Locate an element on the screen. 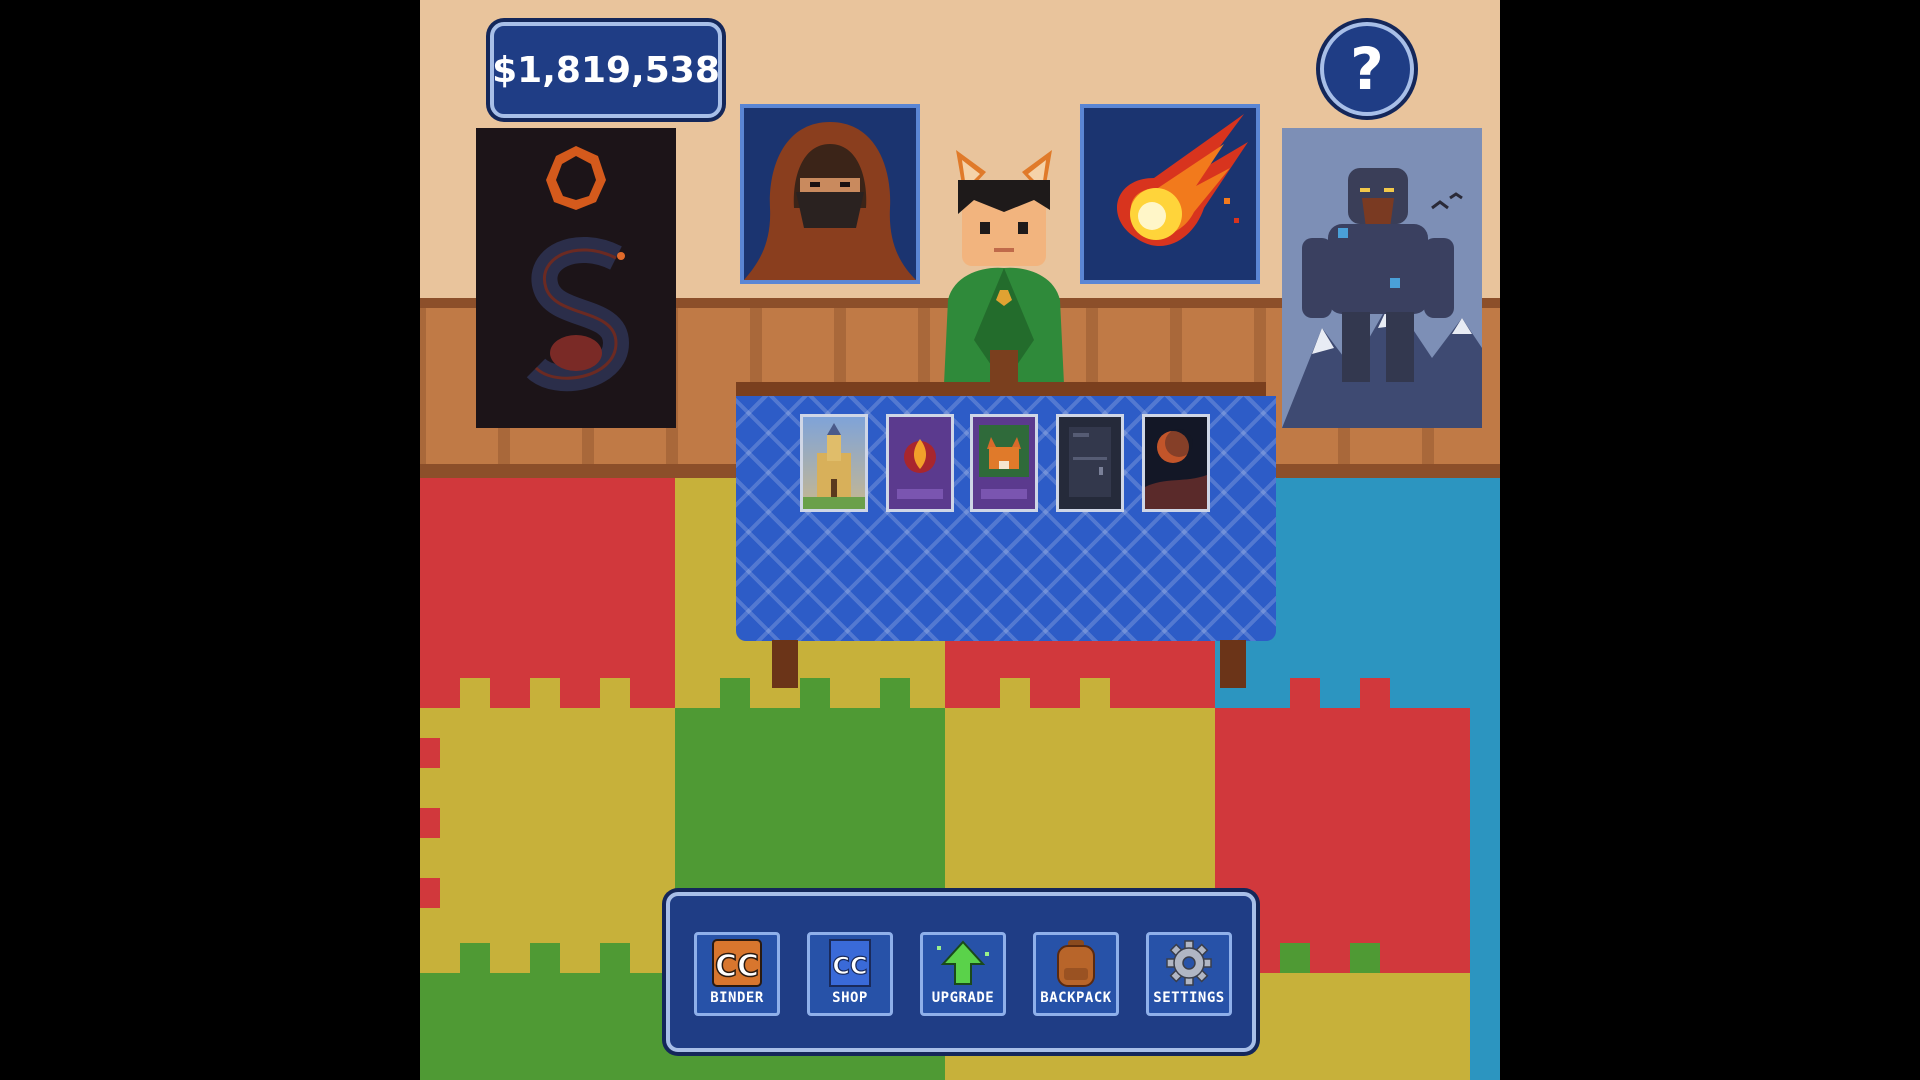 Image resolution: width=1920 pixels, height=1080 pixels. giant-art is located at coordinates (1382, 278).